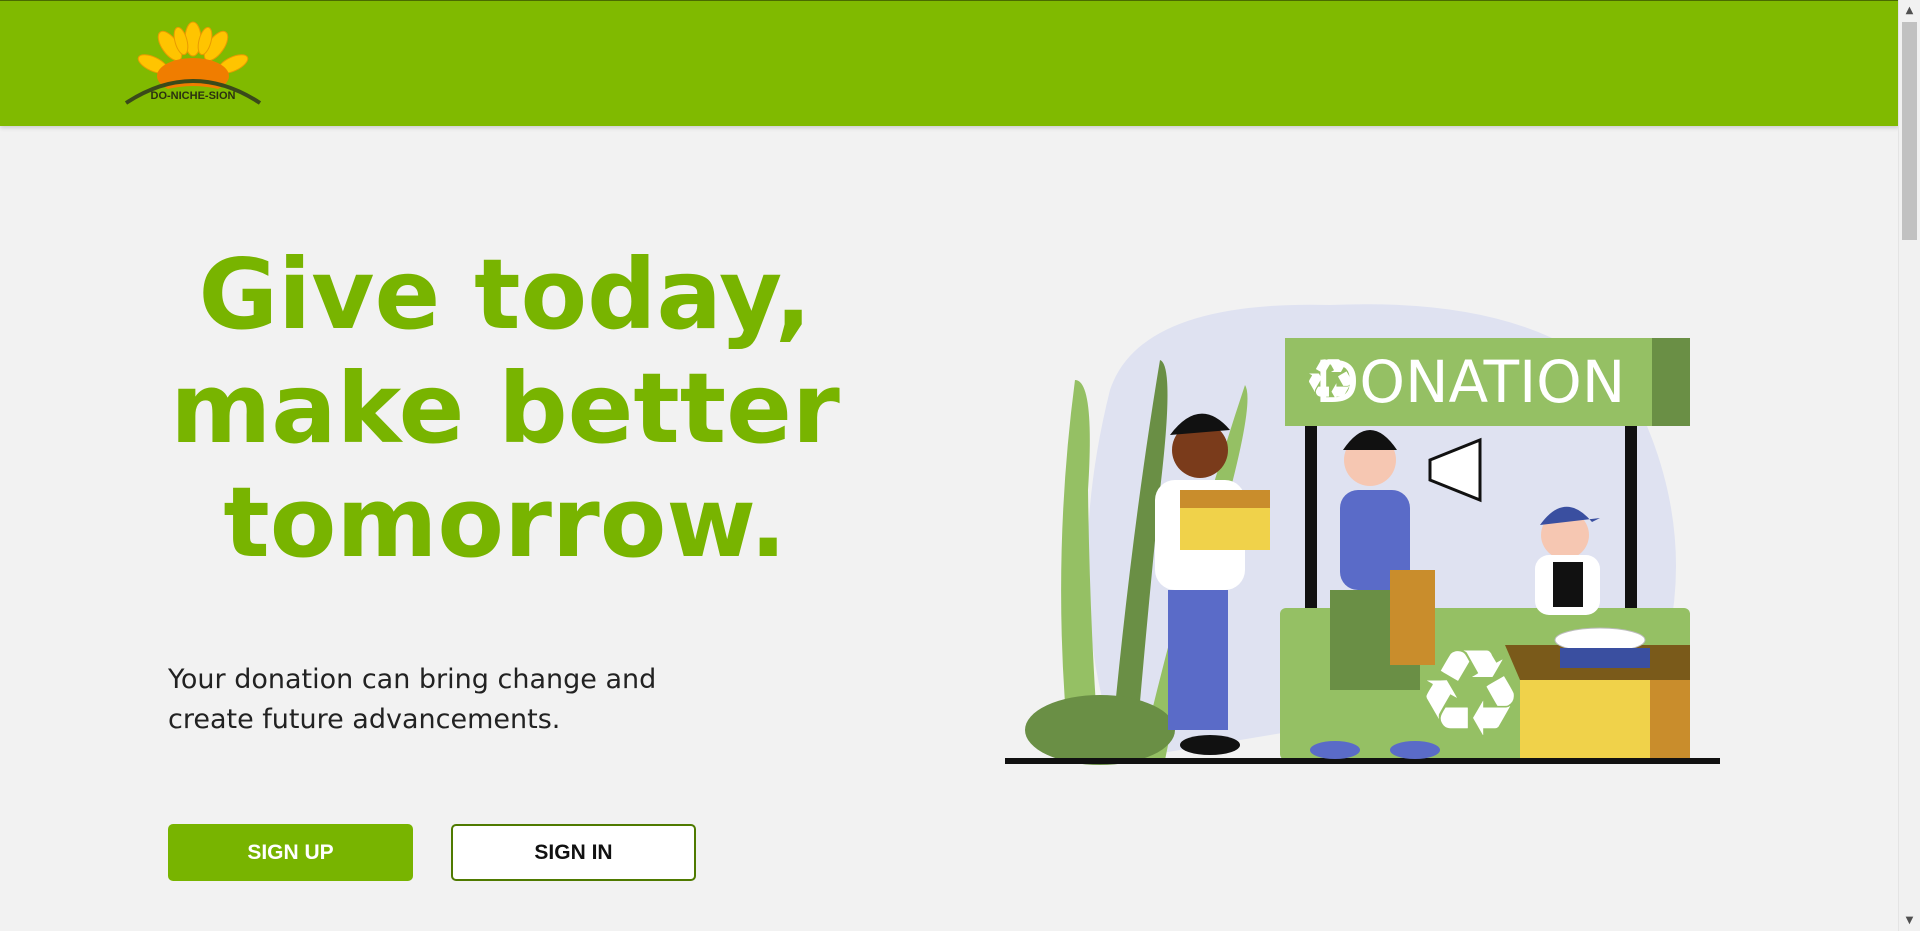  Describe the element at coordinates (1470, 382) in the screenshot. I see `donation-sign-text: DONATION` at that location.